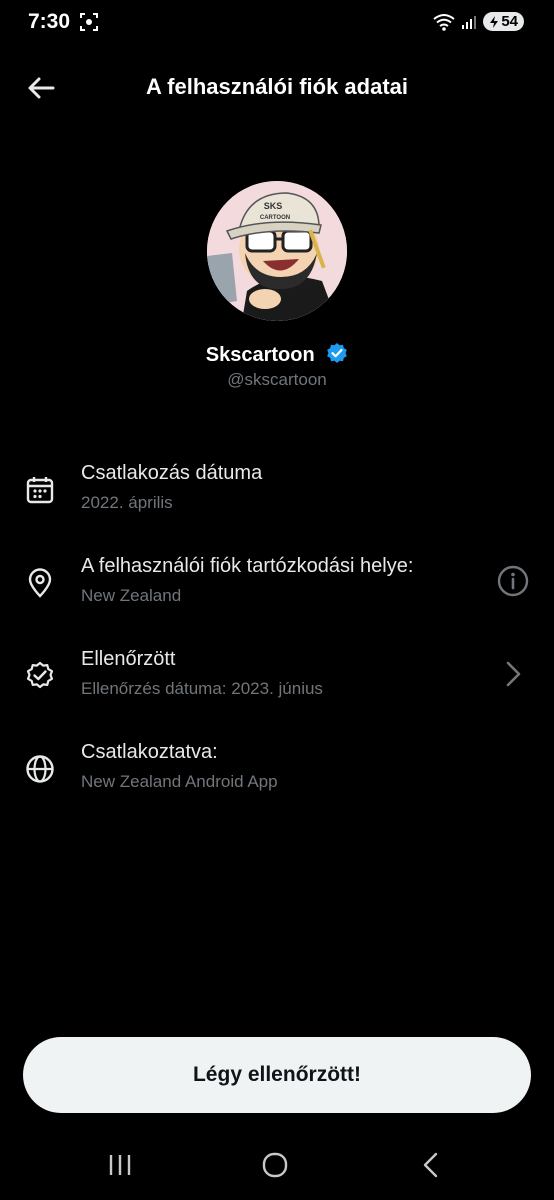 This screenshot has width=554, height=1200. Describe the element at coordinates (247, 566) in the screenshot. I see `row-title: A felhasználói fiók tartózkodási helye:` at that location.